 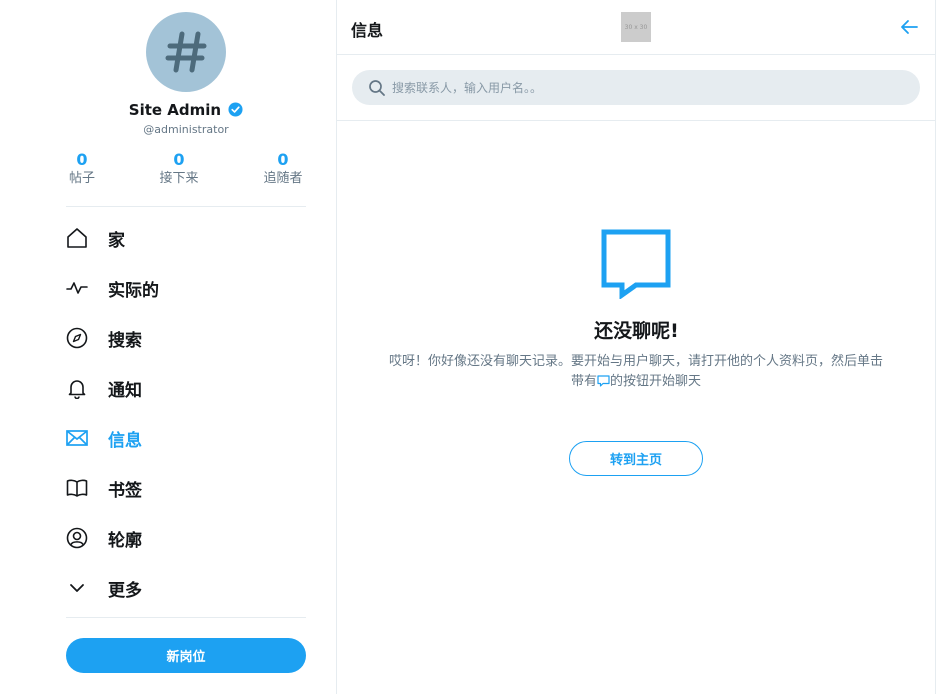 What do you see at coordinates (77, 538) in the screenshot?
I see `user-circle-icon` at bounding box center [77, 538].